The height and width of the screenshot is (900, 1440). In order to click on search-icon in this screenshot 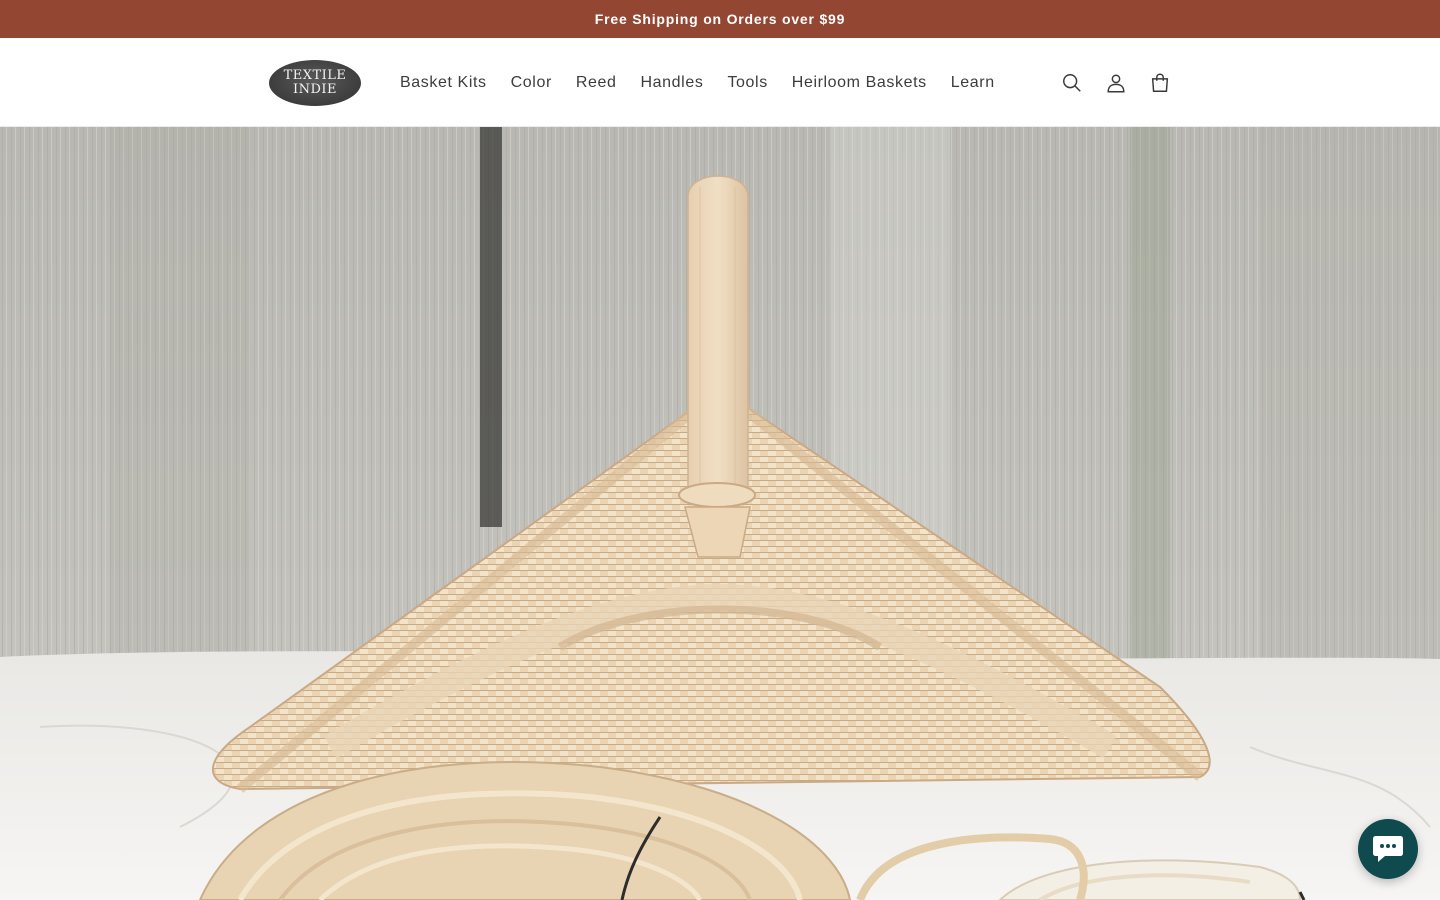, I will do `click(1072, 82)`.